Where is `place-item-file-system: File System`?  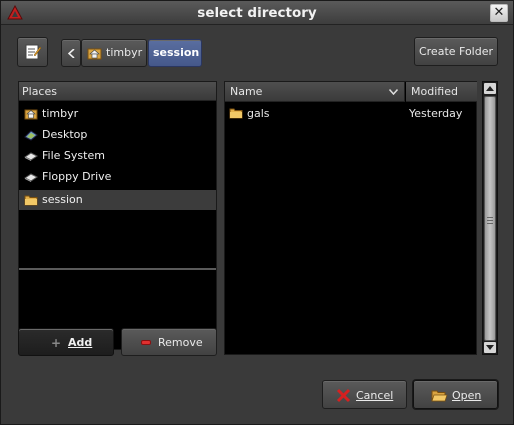
place-item-file-system: File System is located at coordinates (117, 156).